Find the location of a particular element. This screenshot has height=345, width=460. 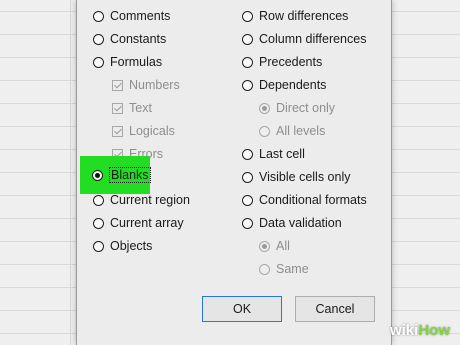

watermark-how: How is located at coordinates (434, 330).